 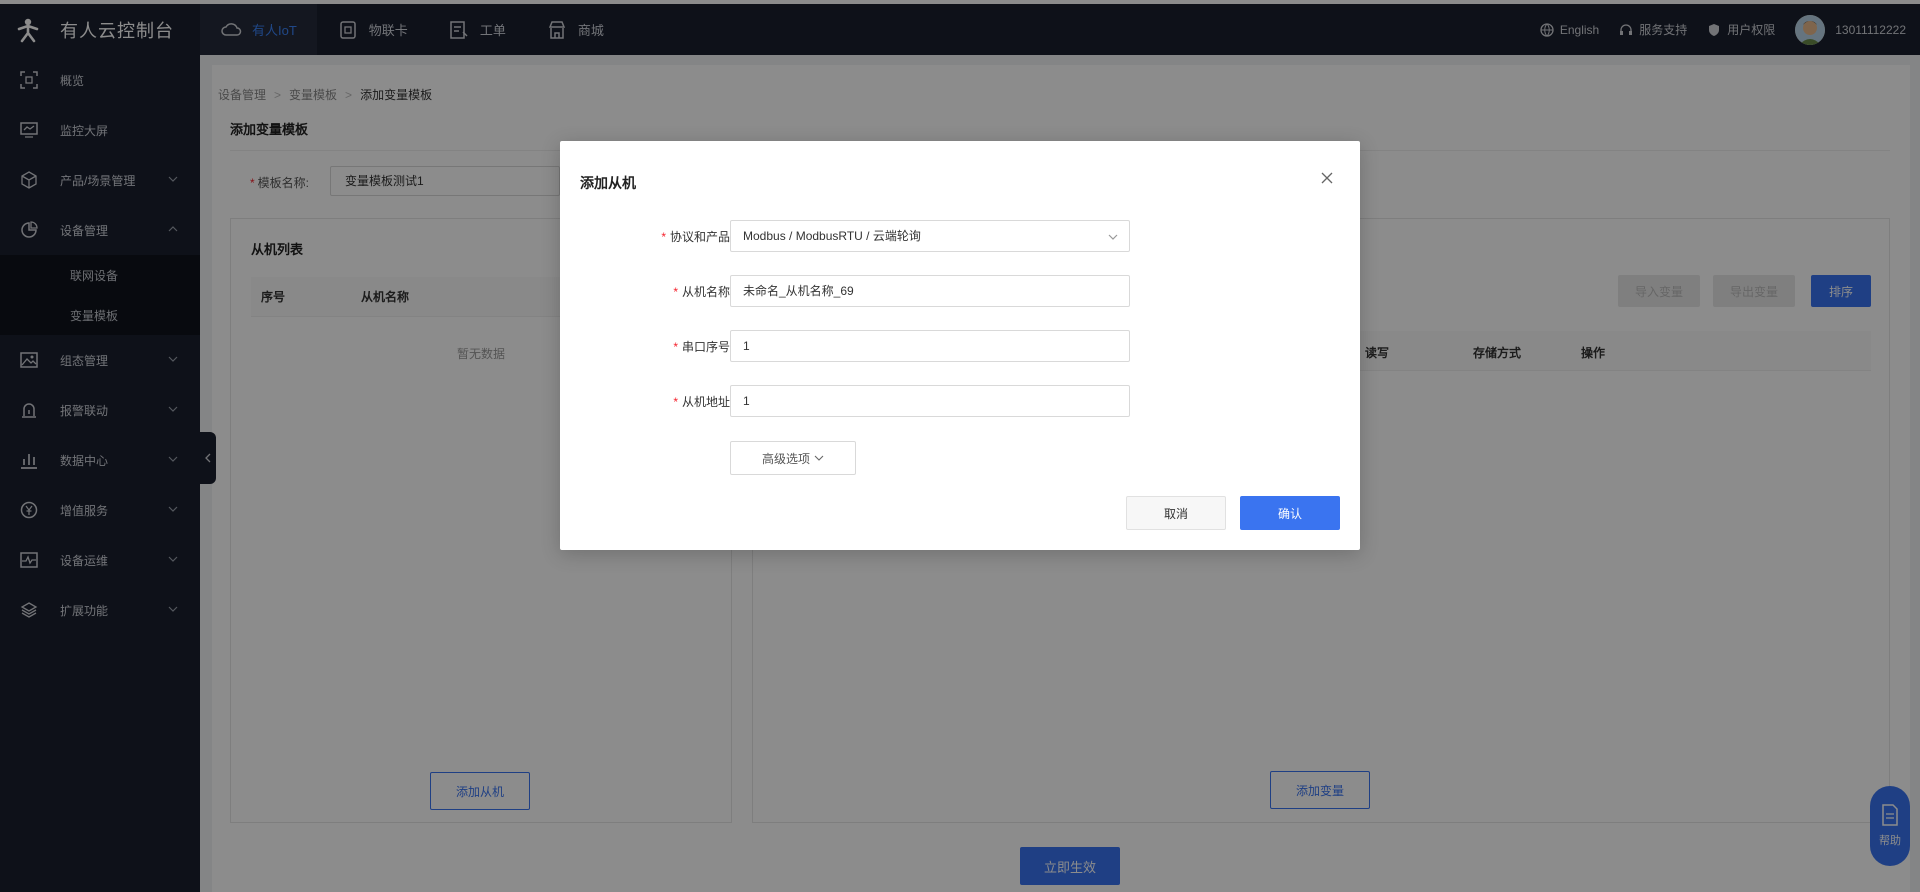 What do you see at coordinates (705, 347) in the screenshot?
I see `field-label-text: 串口序号` at bounding box center [705, 347].